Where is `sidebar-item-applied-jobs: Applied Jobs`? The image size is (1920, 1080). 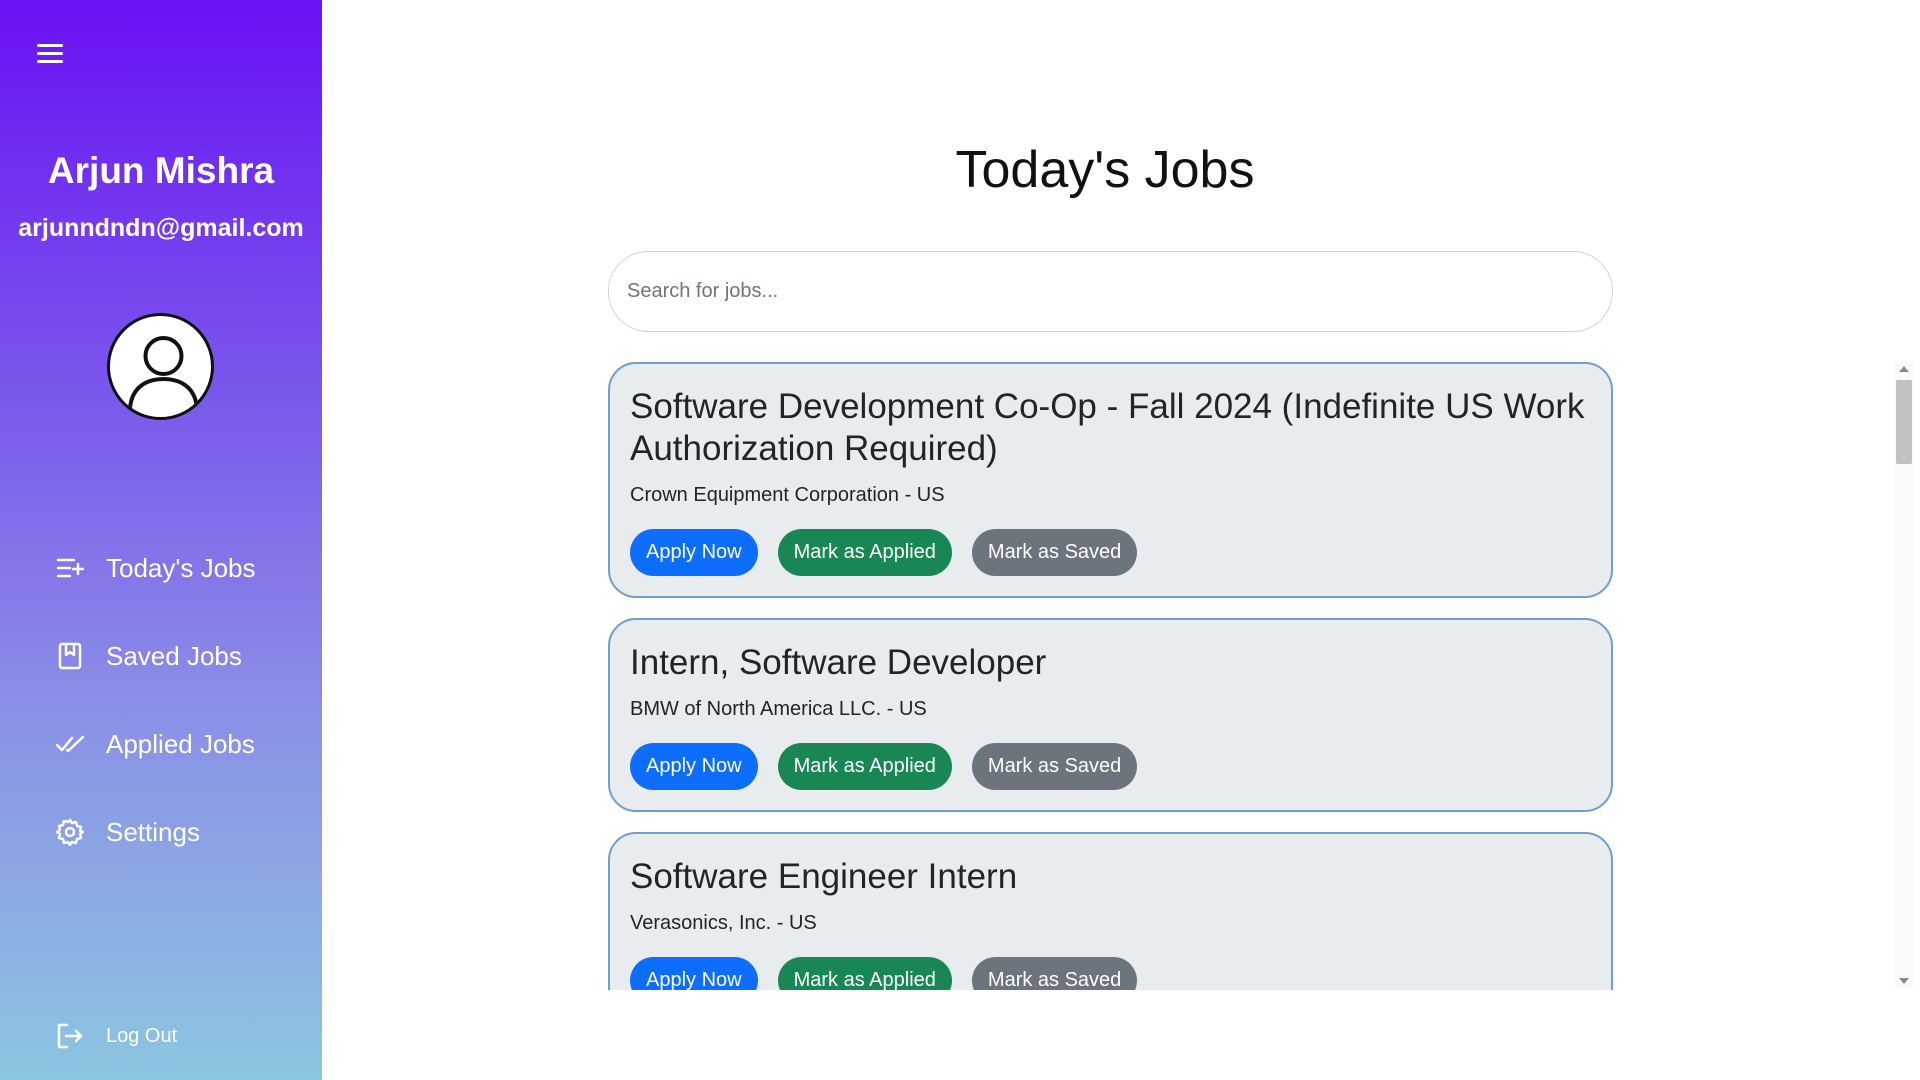 sidebar-item-applied-jobs: Applied Jobs is located at coordinates (154, 744).